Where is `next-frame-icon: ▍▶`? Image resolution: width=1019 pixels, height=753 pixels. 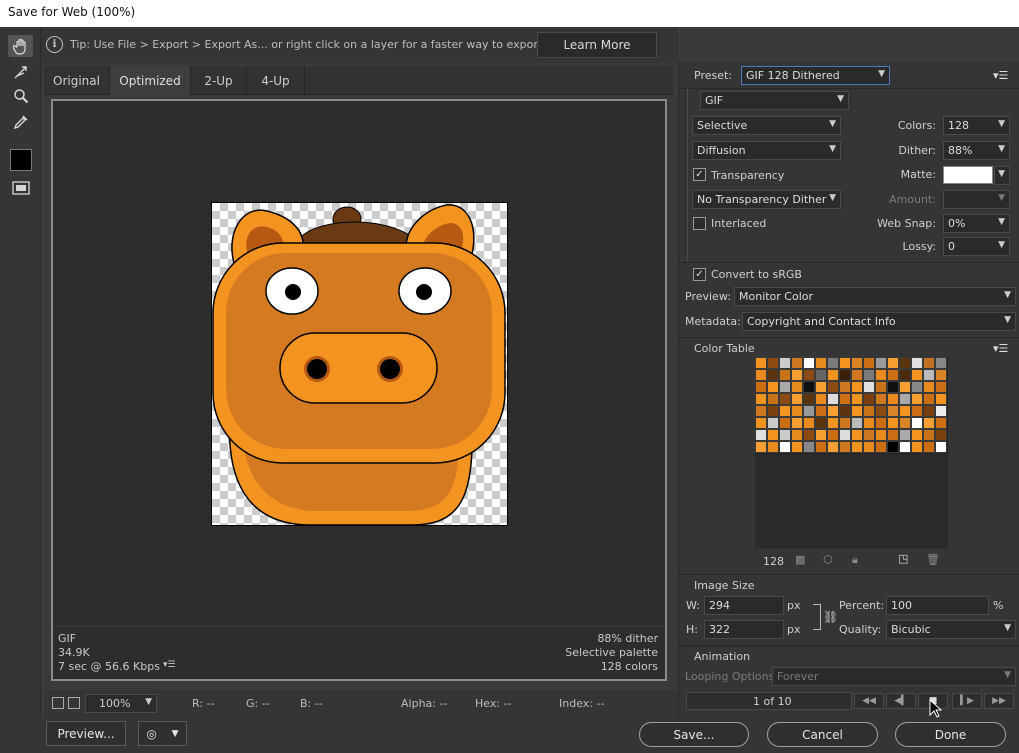
next-frame-icon: ▍▶ is located at coordinates (967, 701).